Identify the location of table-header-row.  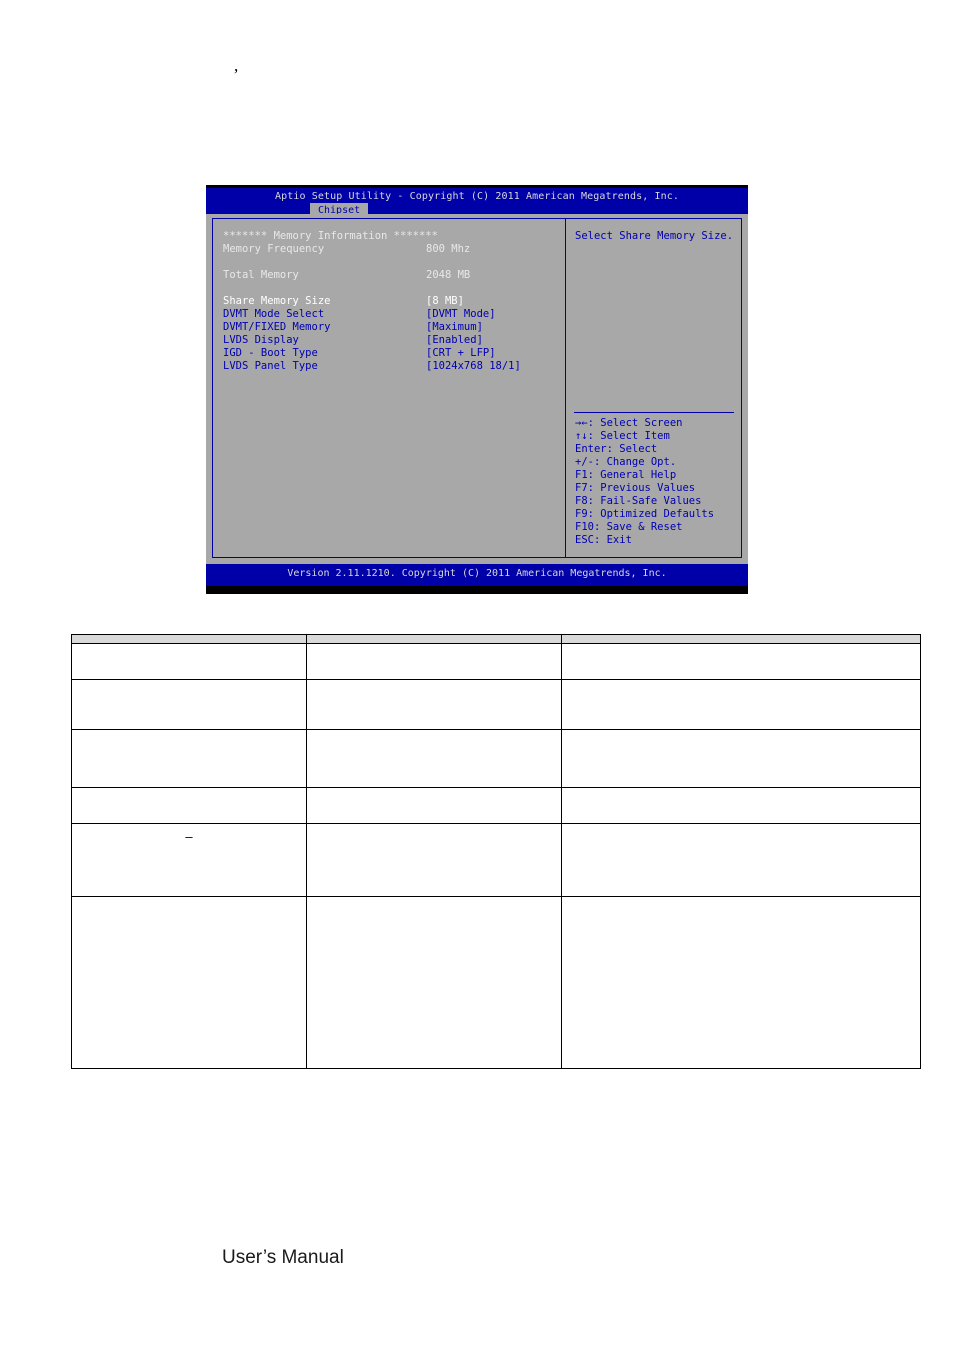
(496, 639).